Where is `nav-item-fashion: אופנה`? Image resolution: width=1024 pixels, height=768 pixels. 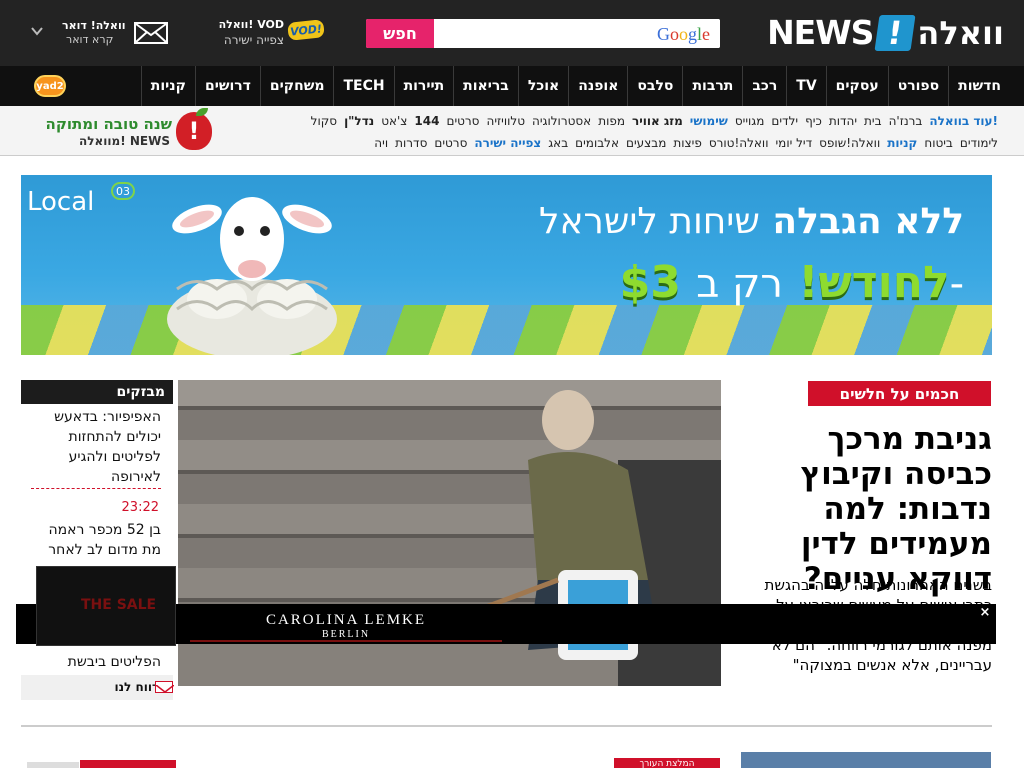 nav-item-fashion: אופנה is located at coordinates (597, 86).